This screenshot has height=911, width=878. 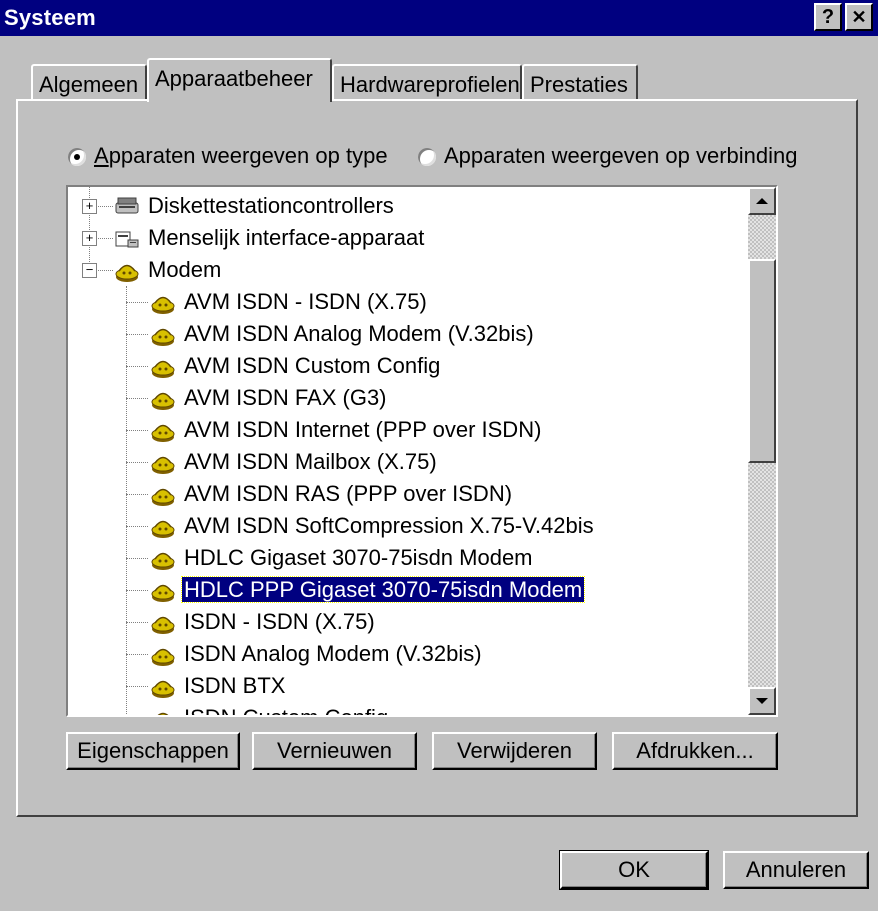 I want to click on tab-hardwareprofielen: Hardwareprofielen, so click(x=427, y=83).